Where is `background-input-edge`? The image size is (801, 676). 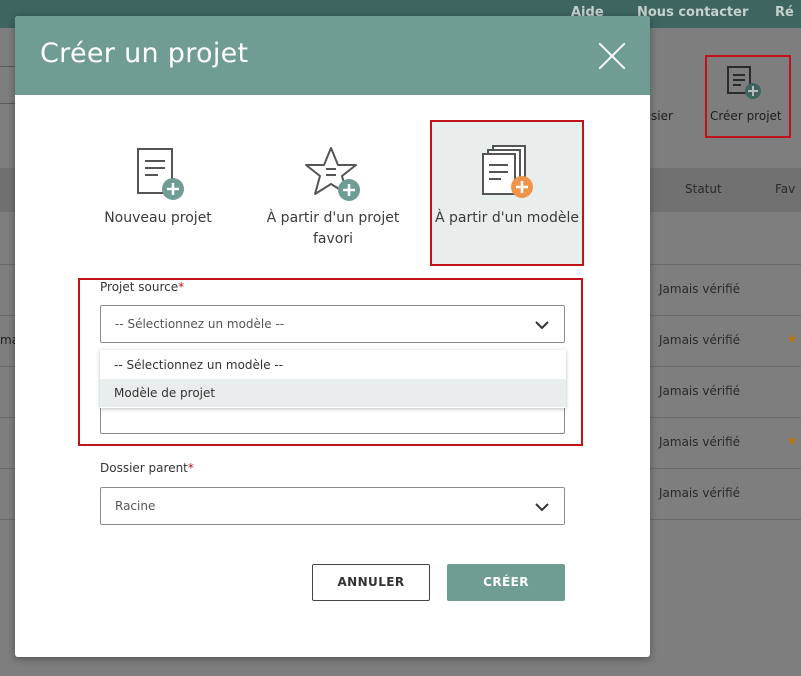
background-input-edge is located at coordinates (8, 85).